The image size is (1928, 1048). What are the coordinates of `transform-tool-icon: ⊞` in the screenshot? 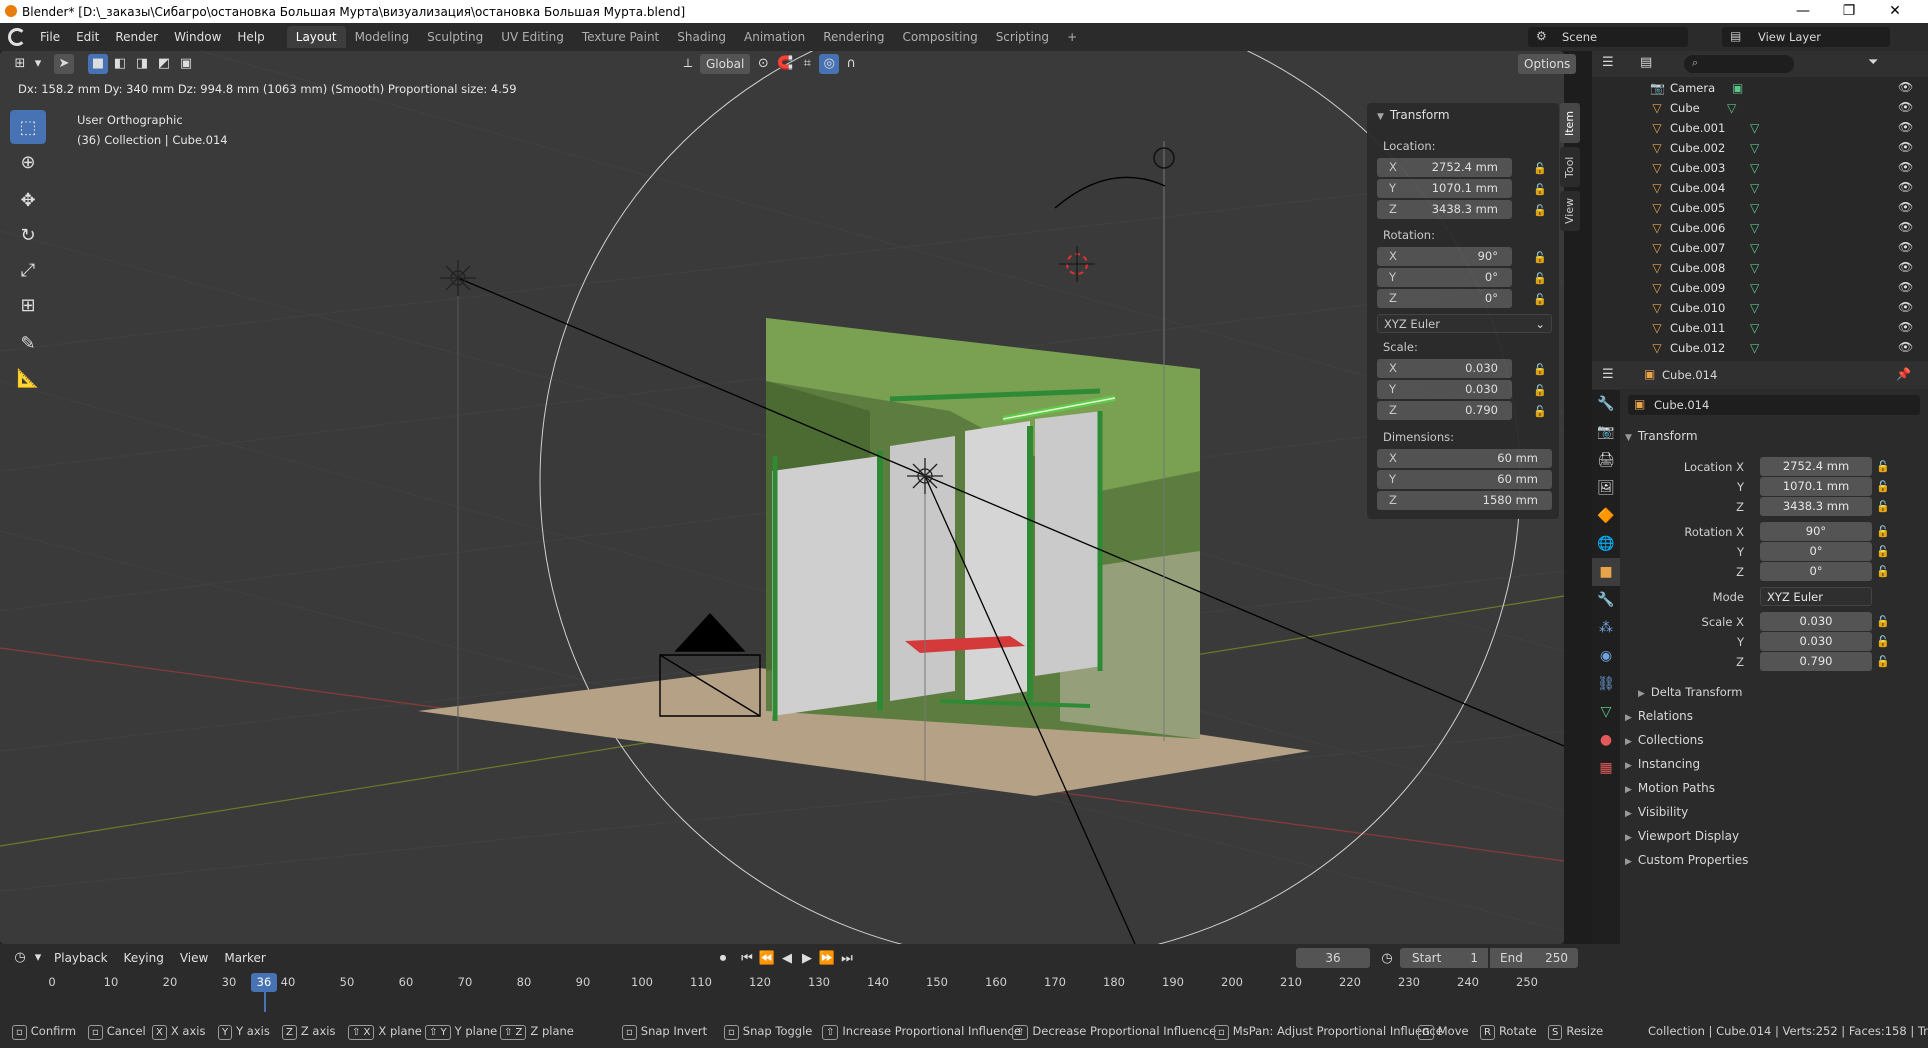 It's located at (28, 305).